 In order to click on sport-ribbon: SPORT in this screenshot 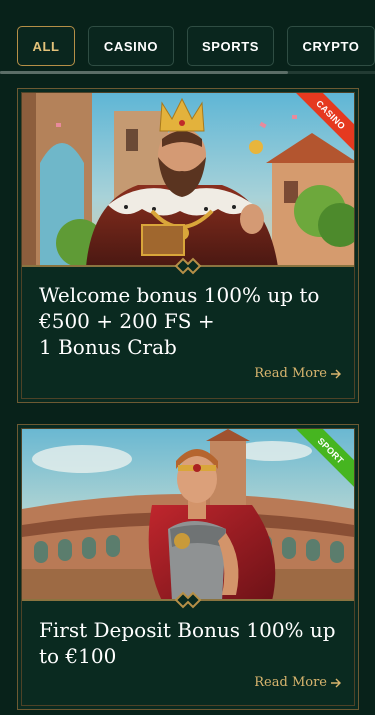, I will do `click(325, 458)`.